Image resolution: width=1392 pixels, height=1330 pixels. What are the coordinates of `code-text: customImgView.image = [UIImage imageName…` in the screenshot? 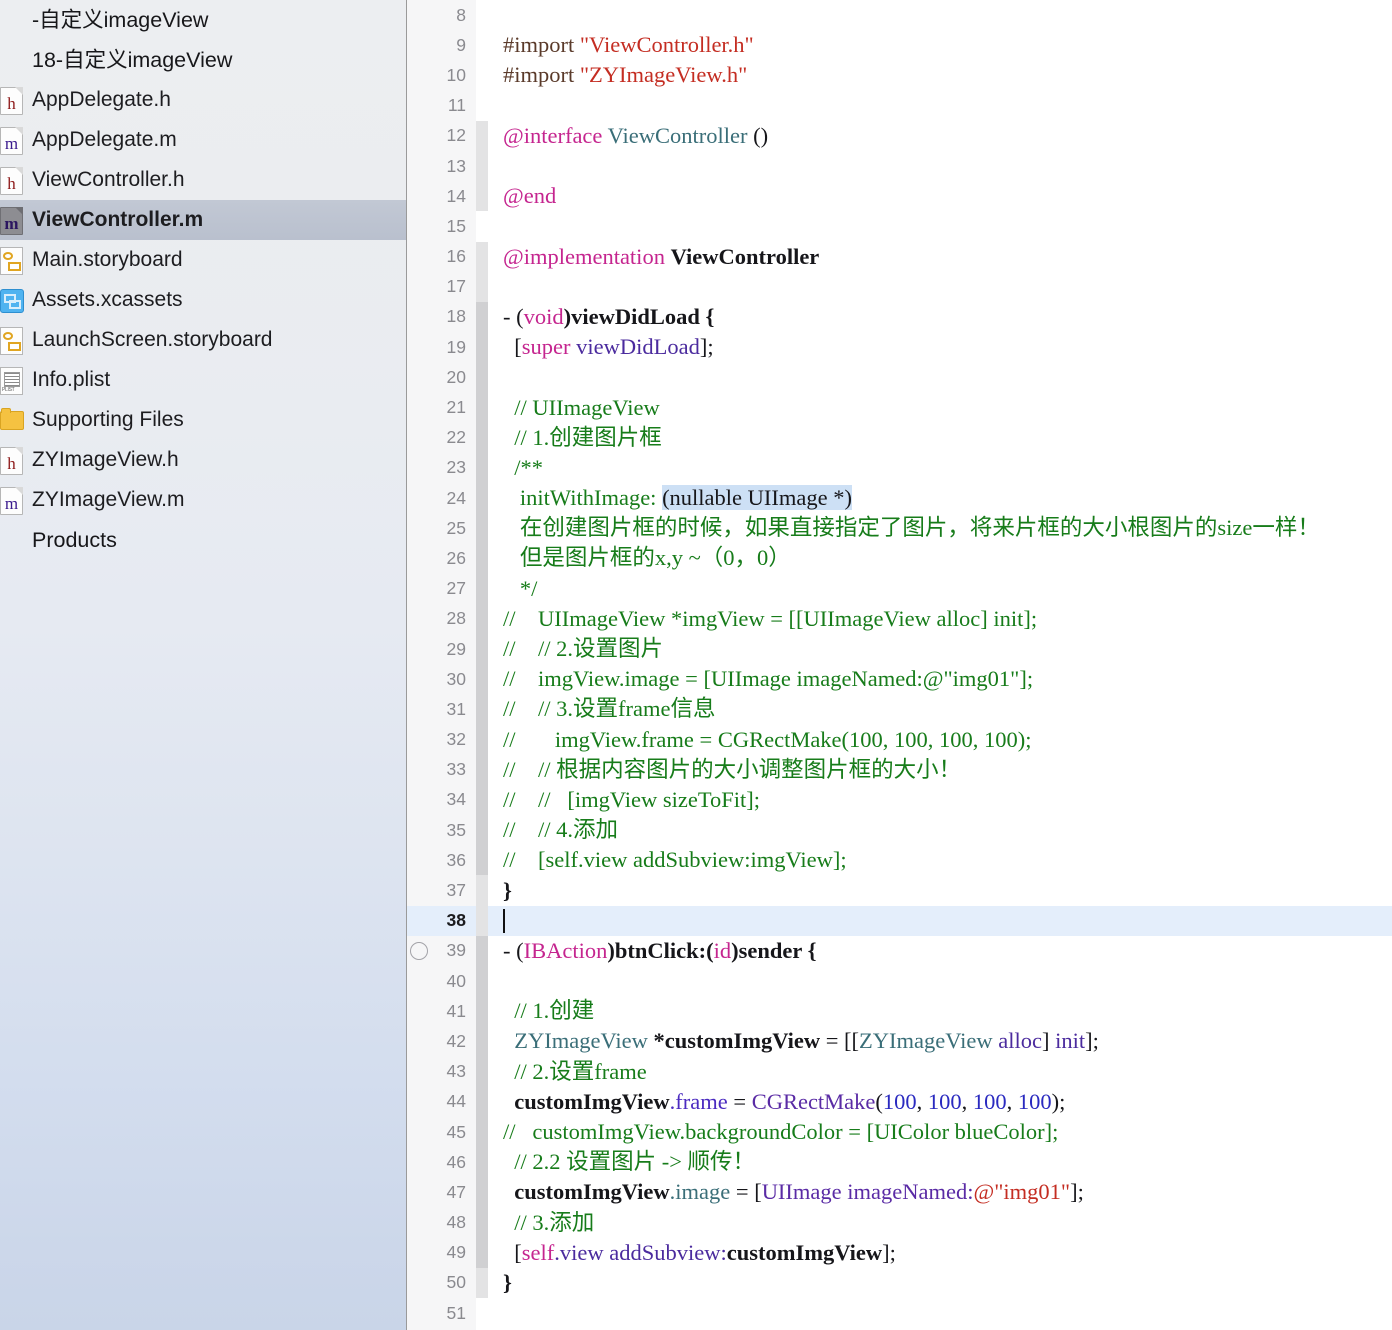 It's located at (940, 1192).